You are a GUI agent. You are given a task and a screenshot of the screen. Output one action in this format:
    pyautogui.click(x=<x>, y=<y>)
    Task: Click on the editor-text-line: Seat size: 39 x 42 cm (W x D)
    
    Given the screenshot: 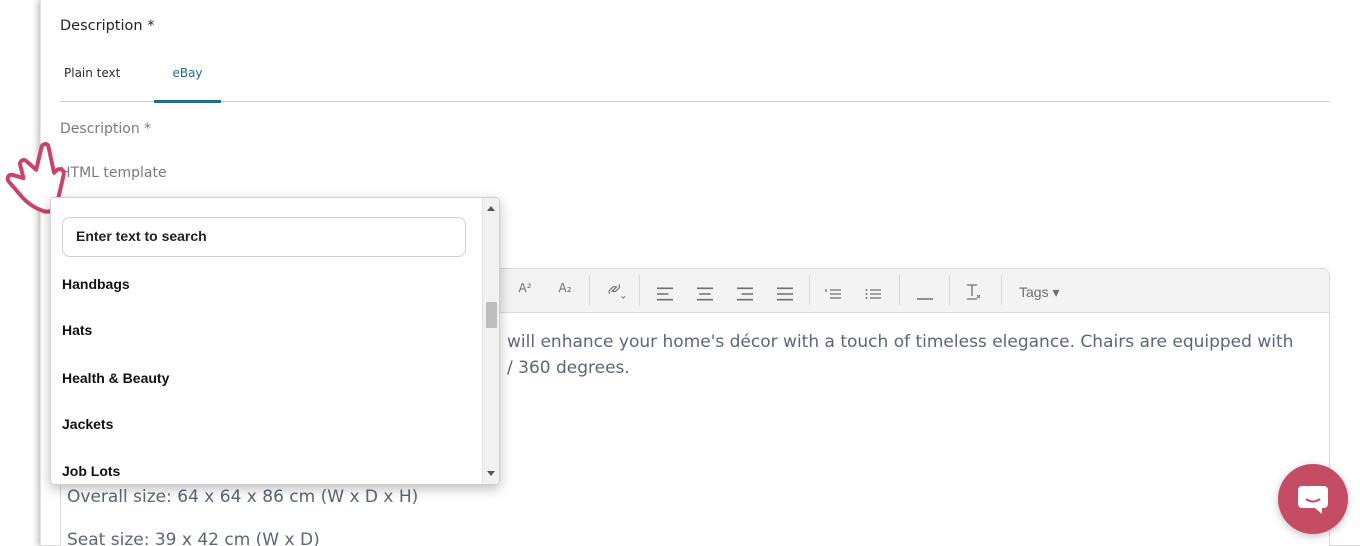 What is the action you would take?
    pyautogui.click(x=193, y=538)
    